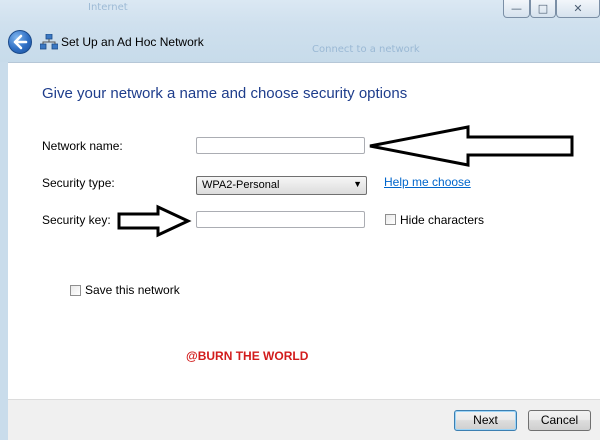 This screenshot has width=600, height=440. I want to click on security-key-label: Security key:, so click(76, 220).